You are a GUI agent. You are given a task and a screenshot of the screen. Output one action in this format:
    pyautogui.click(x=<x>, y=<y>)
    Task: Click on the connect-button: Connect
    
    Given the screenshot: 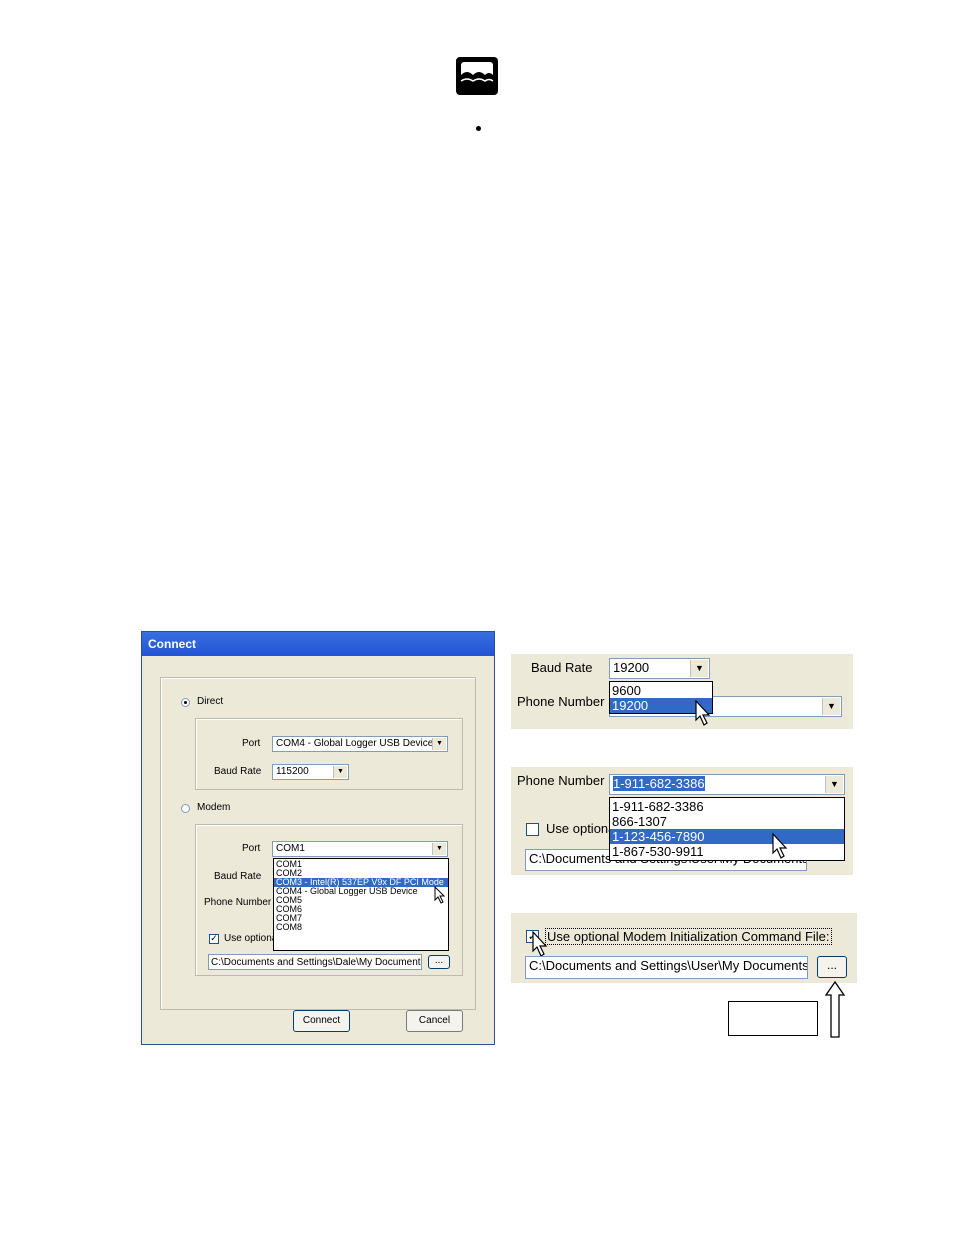 What is the action you would take?
    pyautogui.click(x=321, y=1021)
    